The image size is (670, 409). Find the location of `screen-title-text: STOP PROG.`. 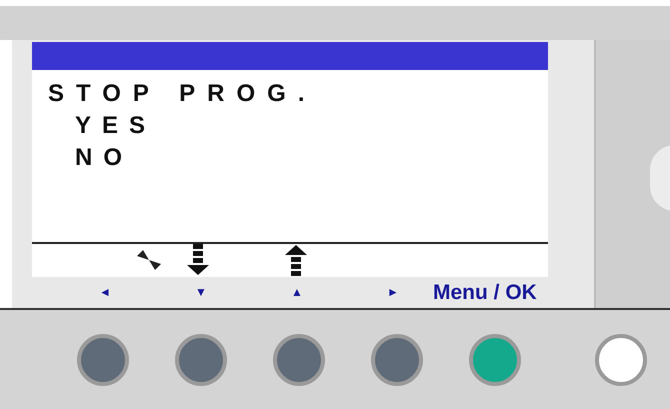

screen-title-text: STOP PROG. is located at coordinates (182, 94).